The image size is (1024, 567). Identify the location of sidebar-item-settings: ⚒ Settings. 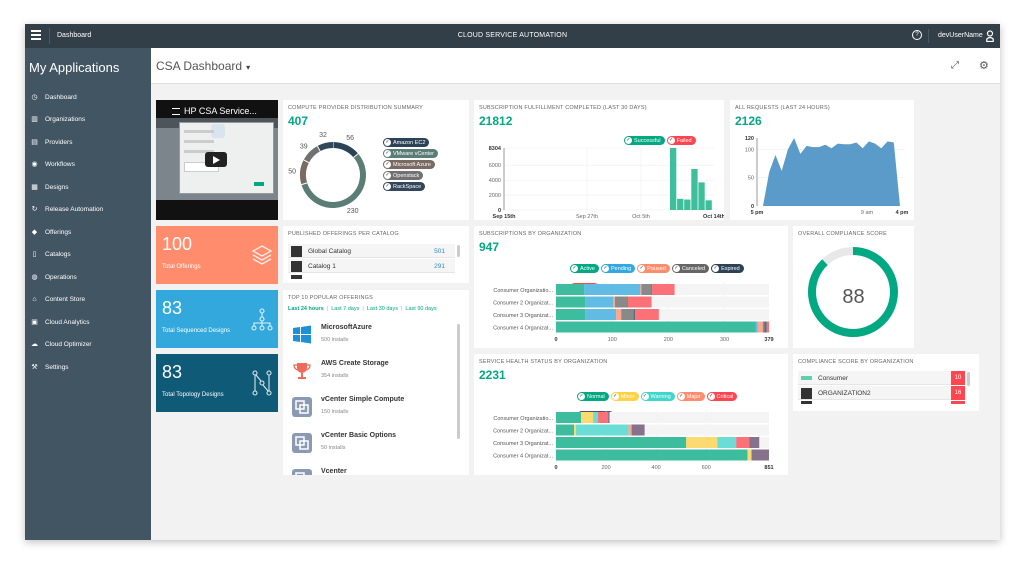
(88, 367).